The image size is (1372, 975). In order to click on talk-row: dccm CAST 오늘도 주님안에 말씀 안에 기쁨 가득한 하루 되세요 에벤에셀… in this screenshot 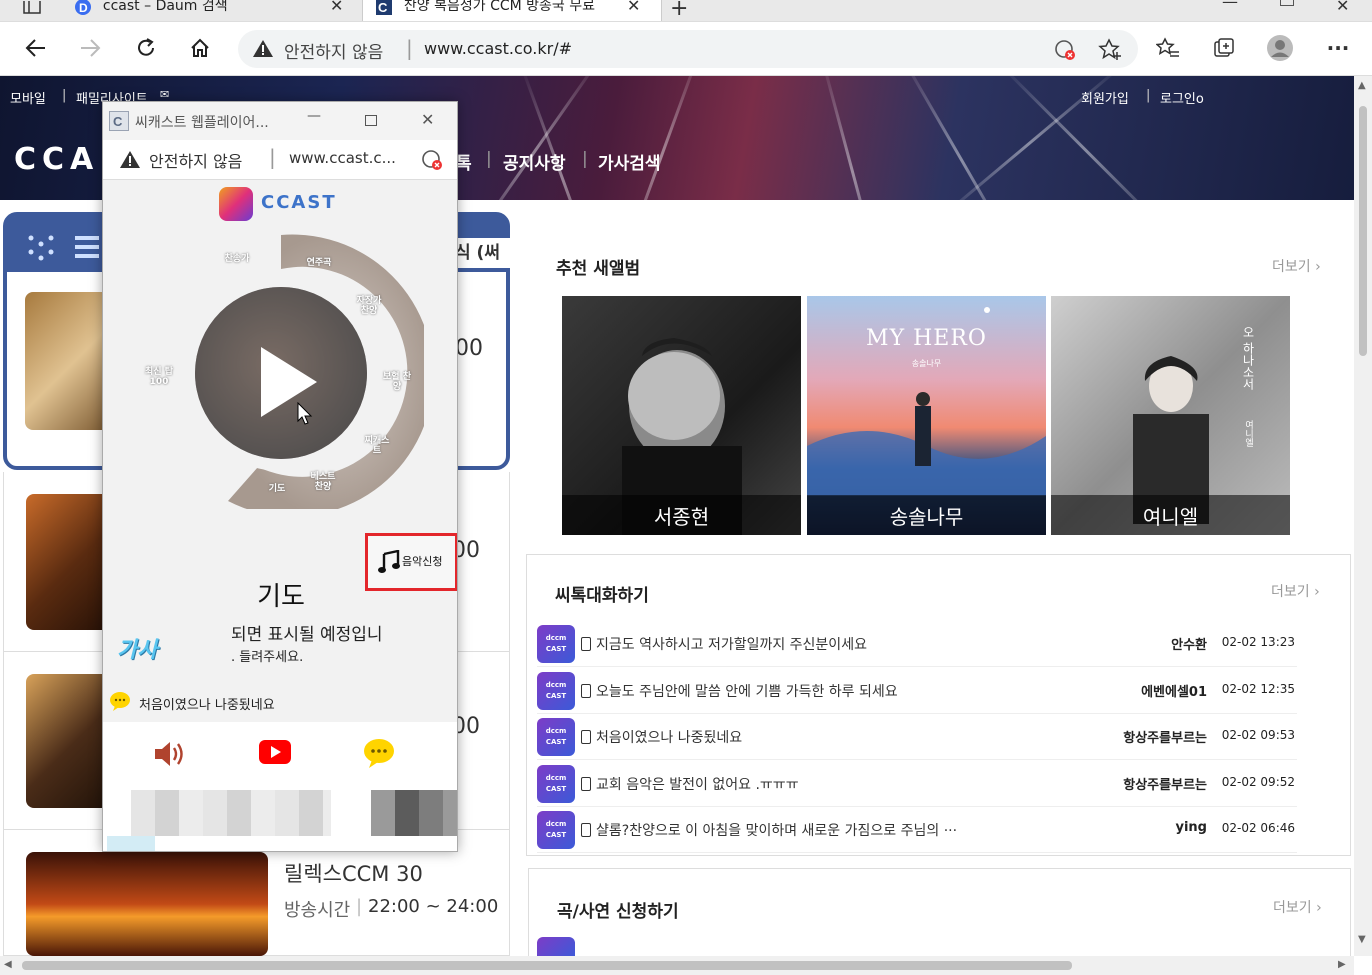, I will do `click(917, 690)`.